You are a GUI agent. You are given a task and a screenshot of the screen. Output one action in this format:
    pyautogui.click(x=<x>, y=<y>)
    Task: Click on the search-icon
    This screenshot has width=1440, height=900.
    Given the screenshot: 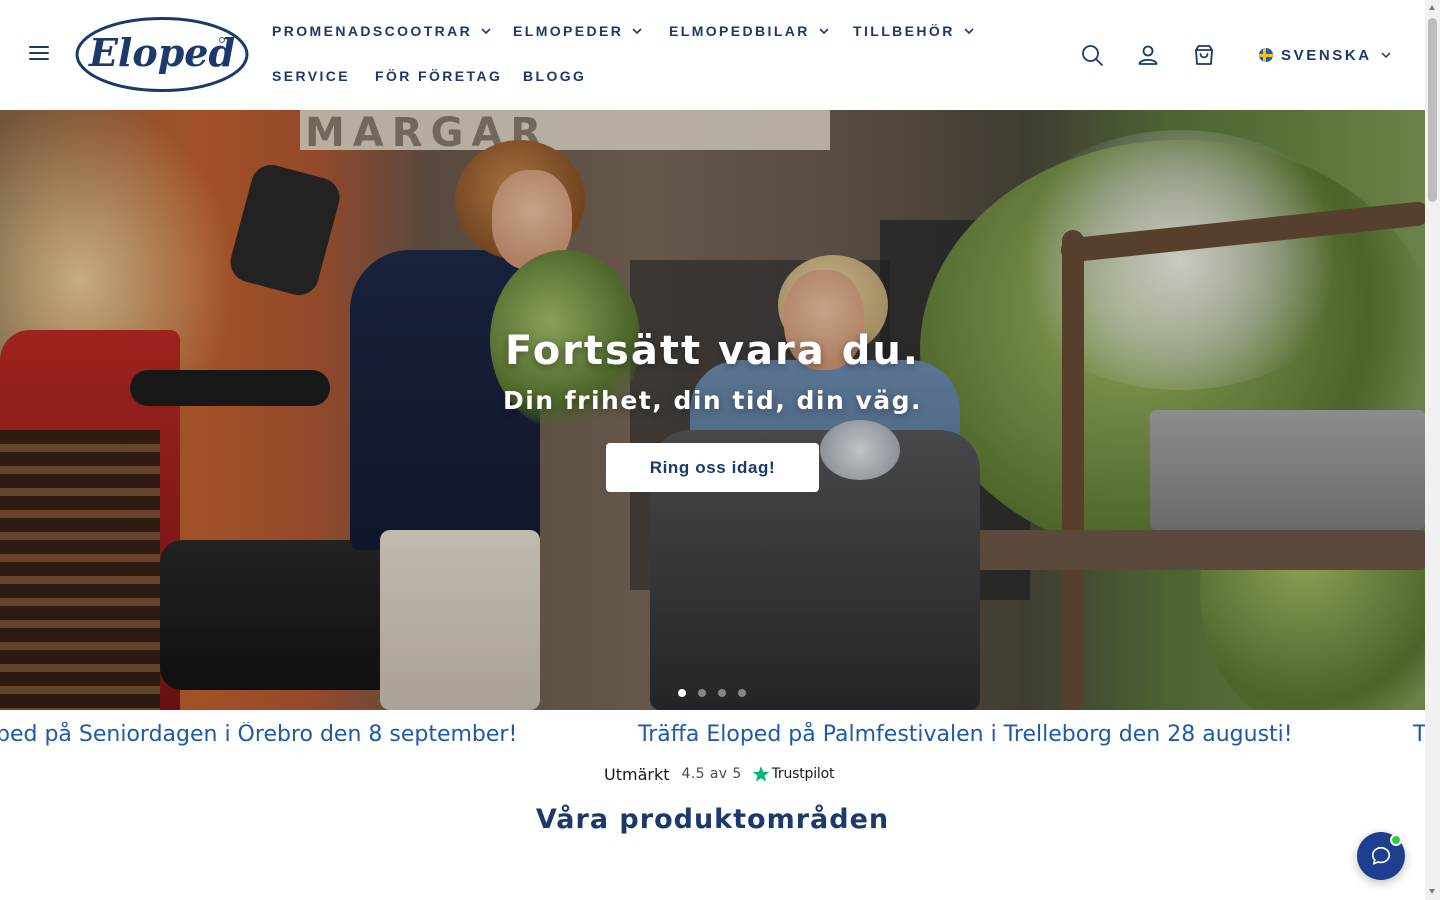 What is the action you would take?
    pyautogui.click(x=1092, y=55)
    